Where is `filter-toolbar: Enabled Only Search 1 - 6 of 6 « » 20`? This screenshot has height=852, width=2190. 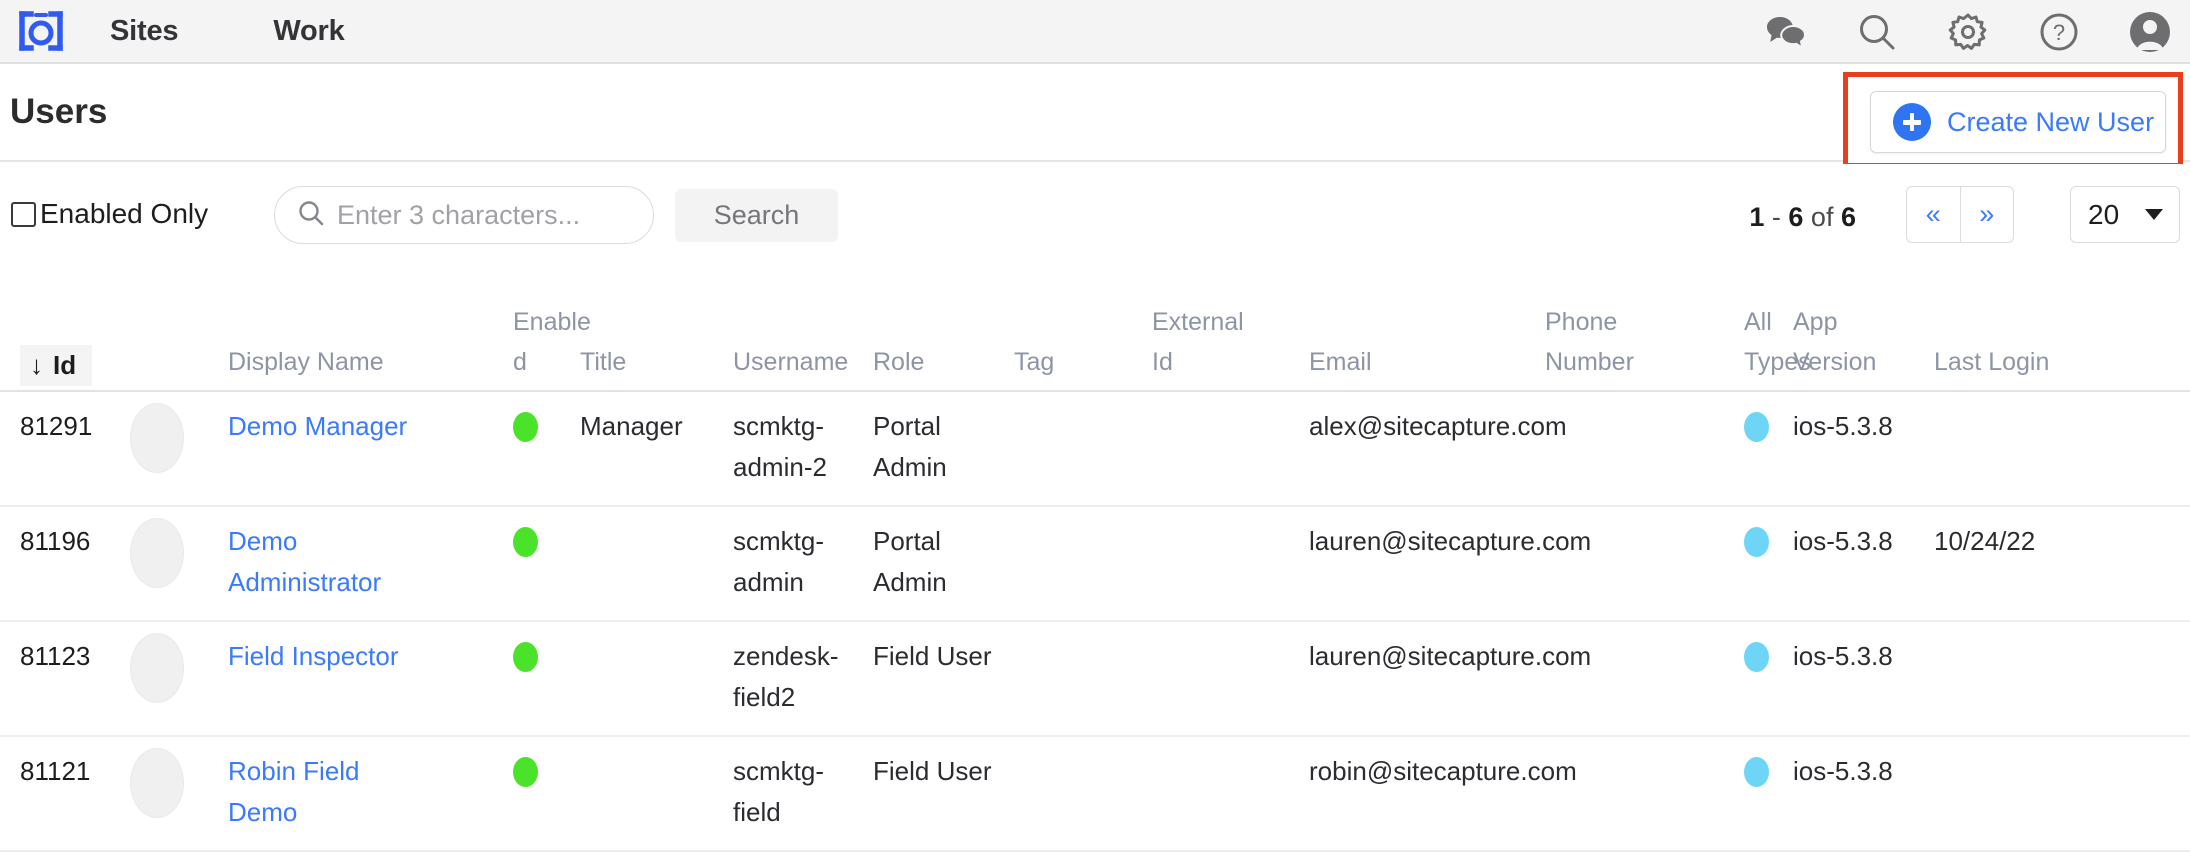
filter-toolbar: Enabled Only Search 1 - 6 of 6 « » 20 is located at coordinates (1095, 219).